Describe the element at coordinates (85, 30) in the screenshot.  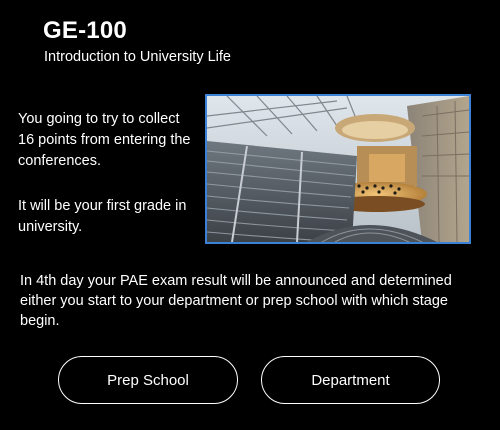
I see `course-code: GE-100` at that location.